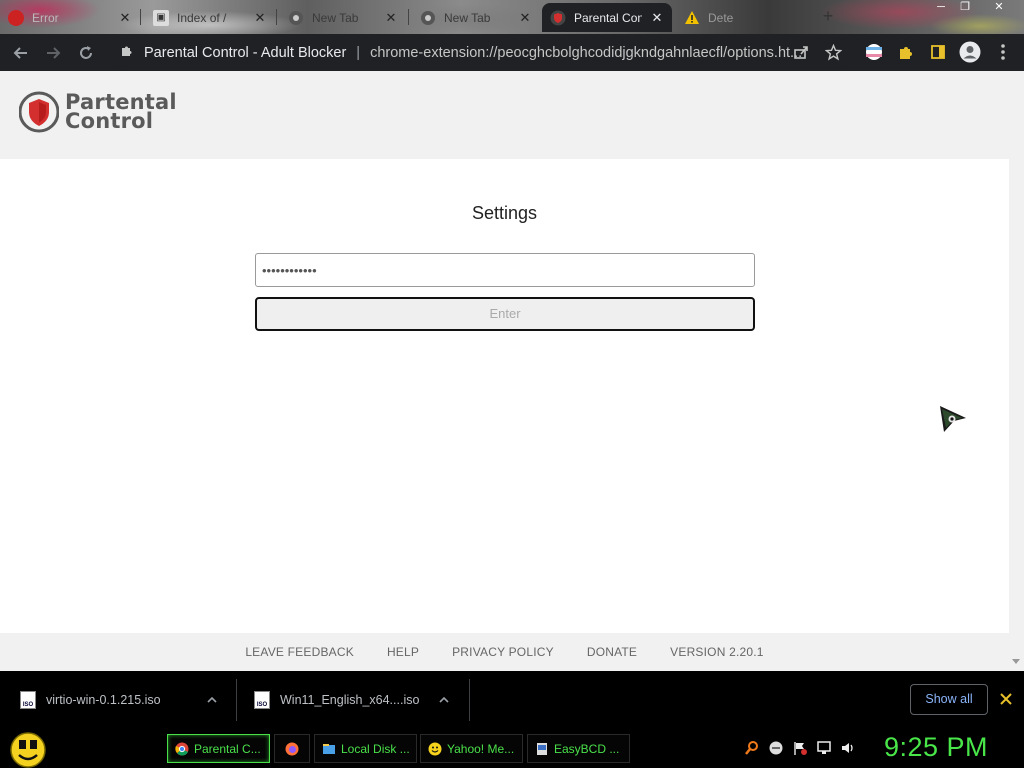 The height and width of the screenshot is (768, 1024). What do you see at coordinates (828, 16) in the screenshot?
I see `new-tab-button: +` at bounding box center [828, 16].